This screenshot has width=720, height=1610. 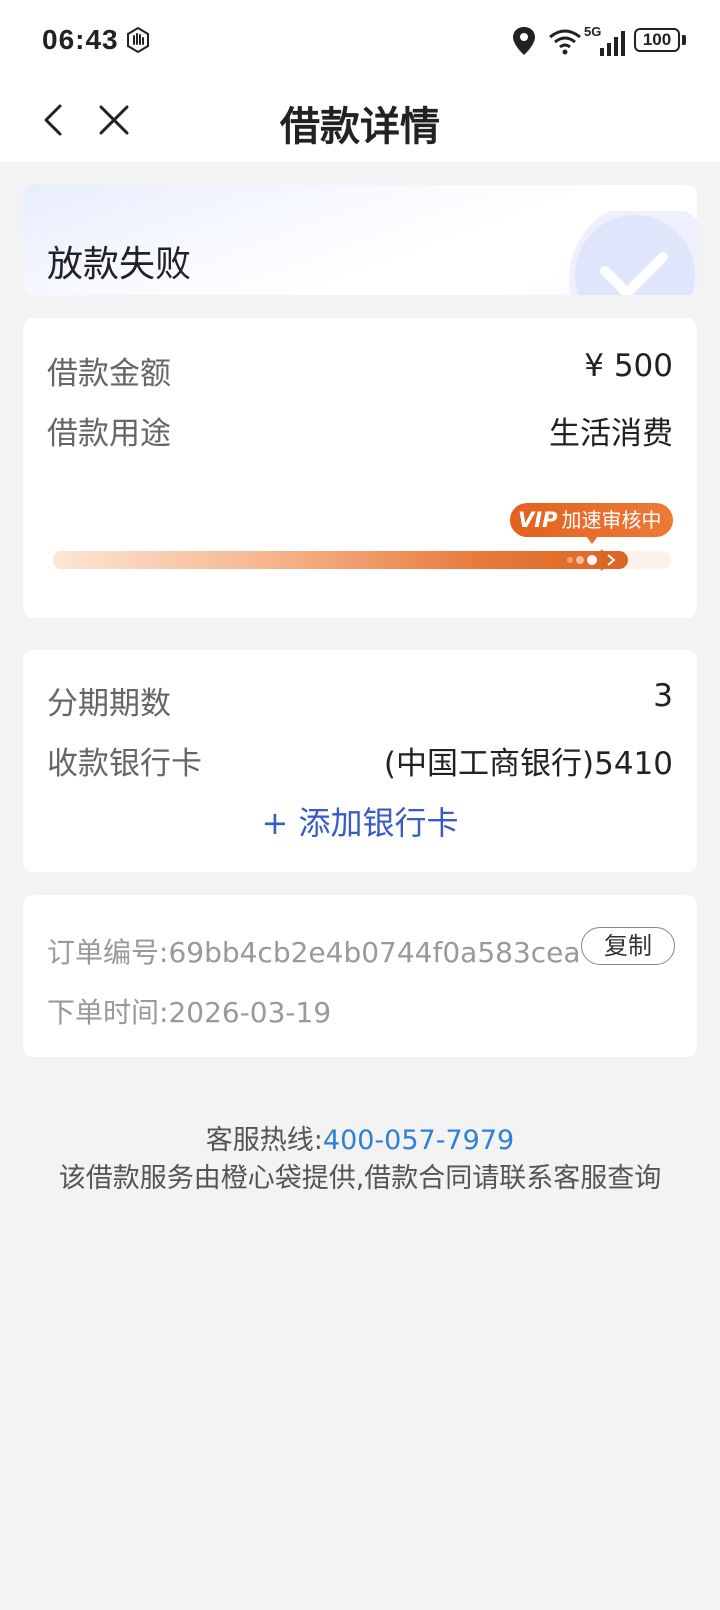 What do you see at coordinates (119, 264) in the screenshot?
I see `loan-status-text: 放款失败` at bounding box center [119, 264].